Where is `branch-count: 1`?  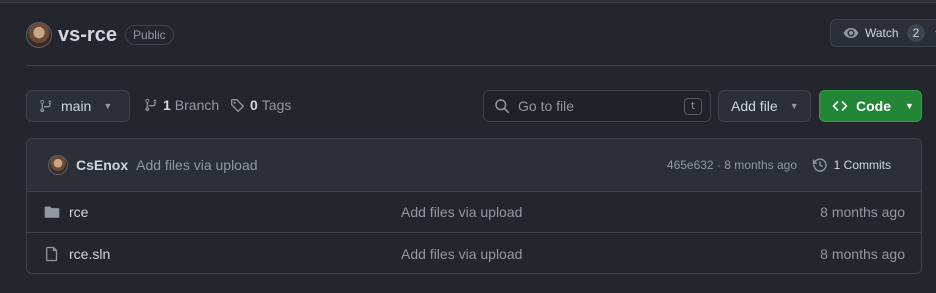
branch-count: 1 is located at coordinates (167, 105).